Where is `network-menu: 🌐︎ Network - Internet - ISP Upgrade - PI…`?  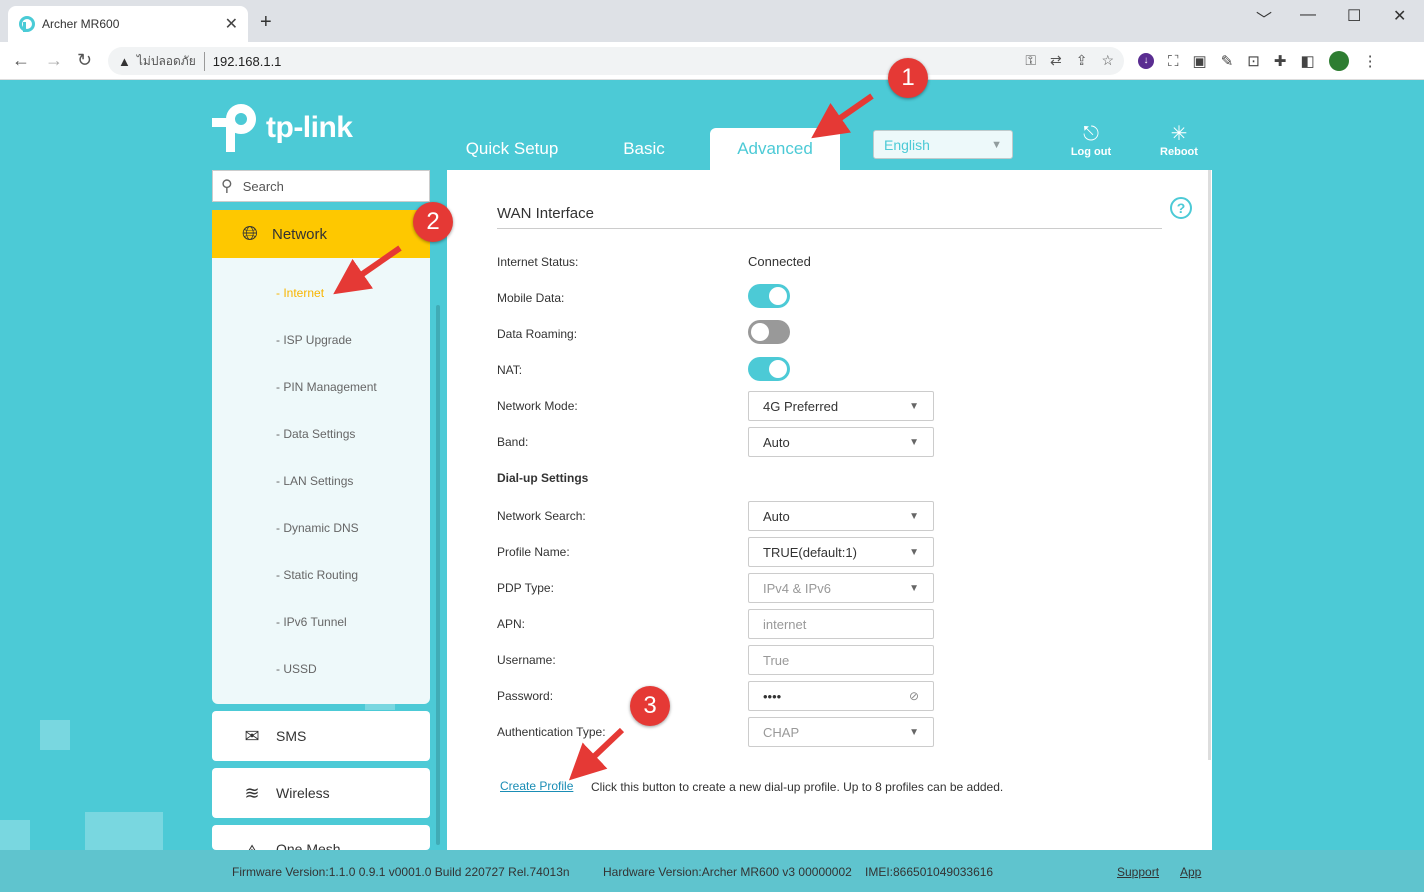 network-menu: 🌐︎ Network - Internet - ISP Upgrade - PI… is located at coordinates (321, 457).